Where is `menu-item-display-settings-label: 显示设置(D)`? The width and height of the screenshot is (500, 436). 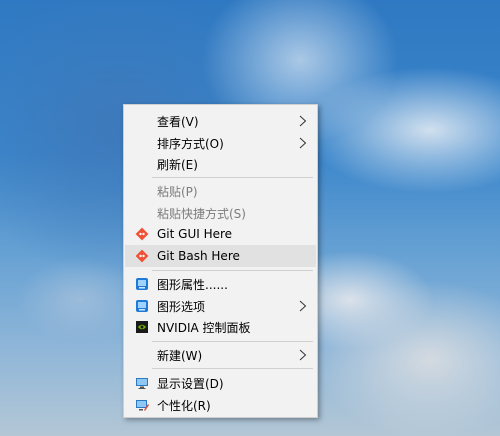
menu-item-display-settings-label: 显示设置(D) is located at coordinates (190, 383).